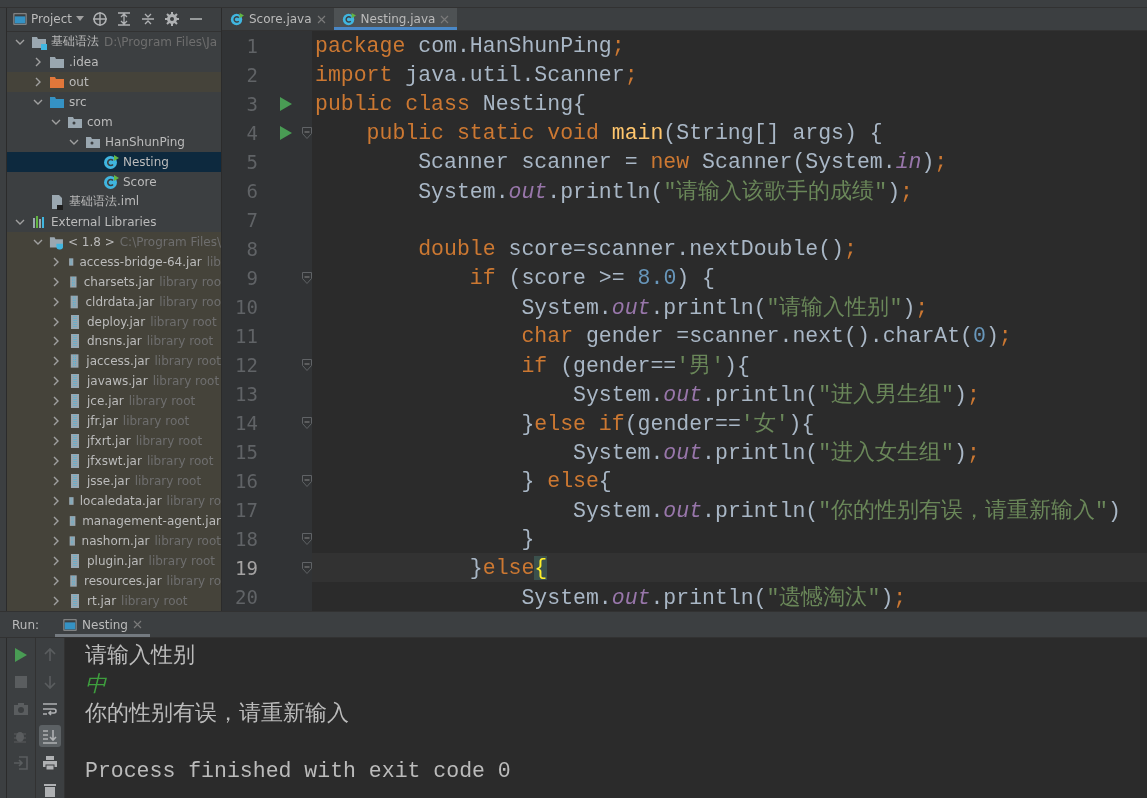 This screenshot has width=1147, height=798. I want to click on tree-item: 基础语法.iml, so click(114, 201).